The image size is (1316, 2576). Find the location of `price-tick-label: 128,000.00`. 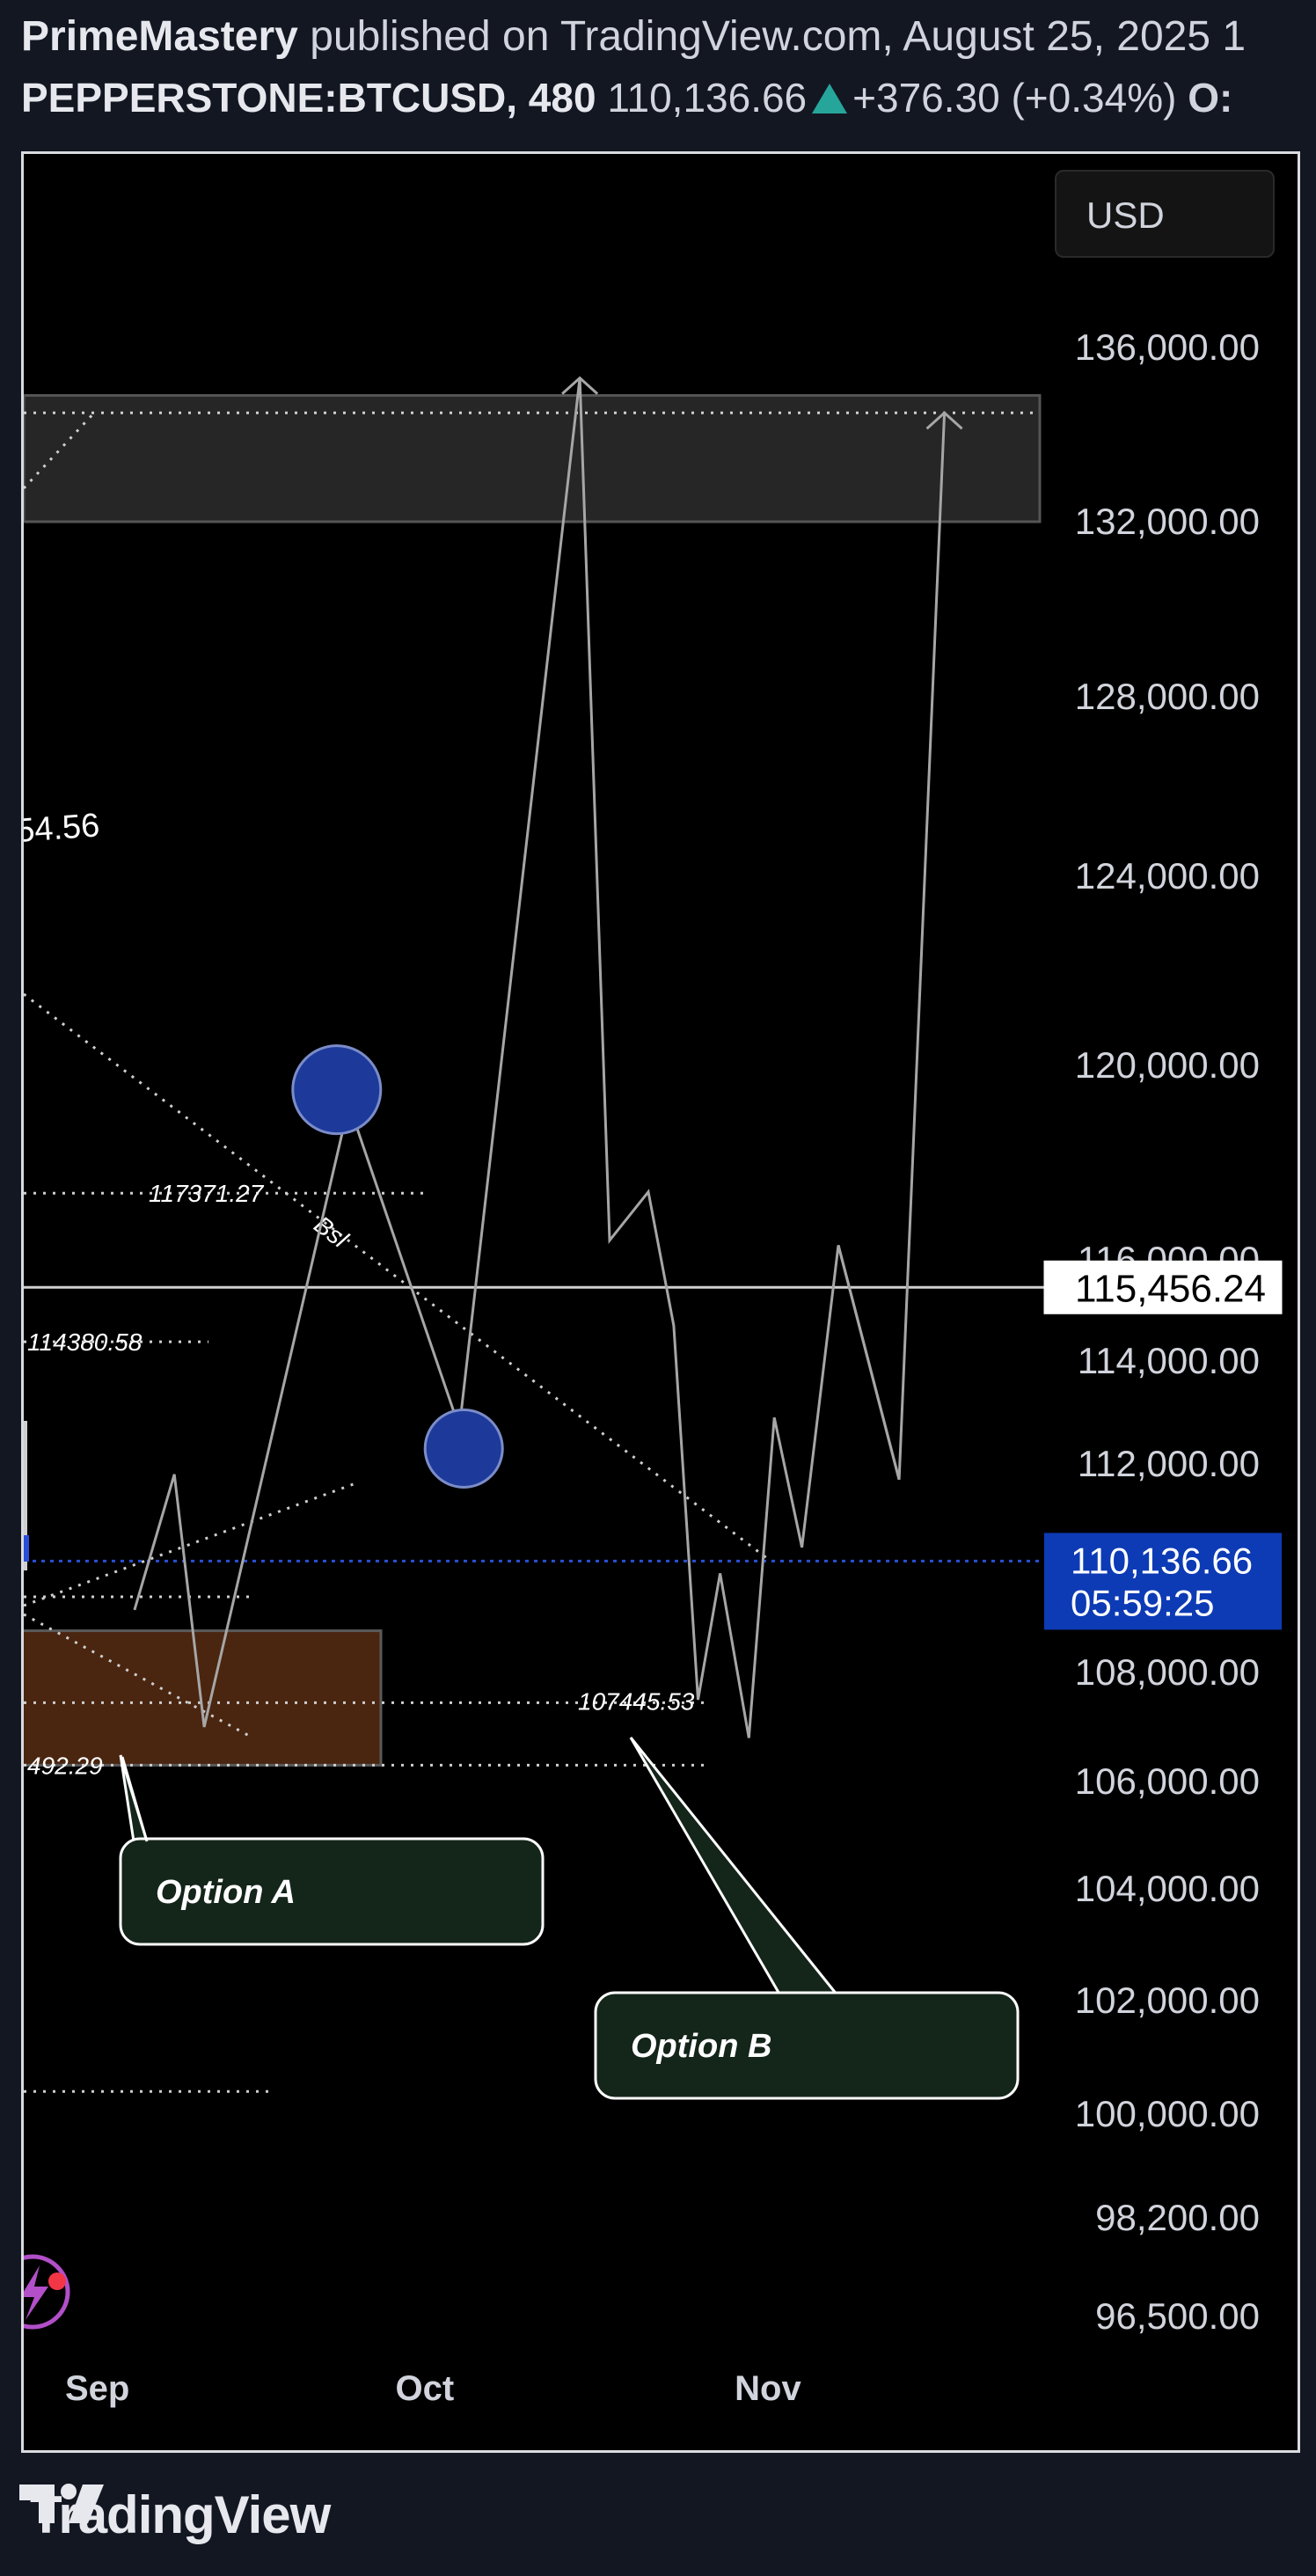

price-tick-label: 128,000.00 is located at coordinates (1167, 696).